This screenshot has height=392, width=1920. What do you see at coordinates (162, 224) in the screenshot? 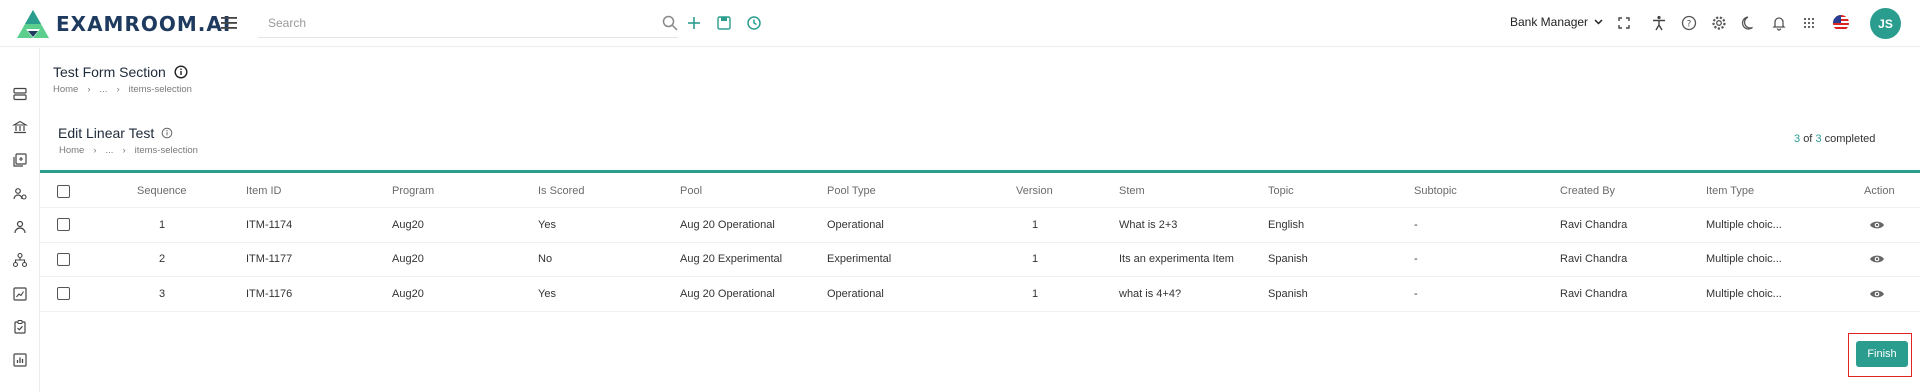
I see `cell-sequence: 1` at bounding box center [162, 224].